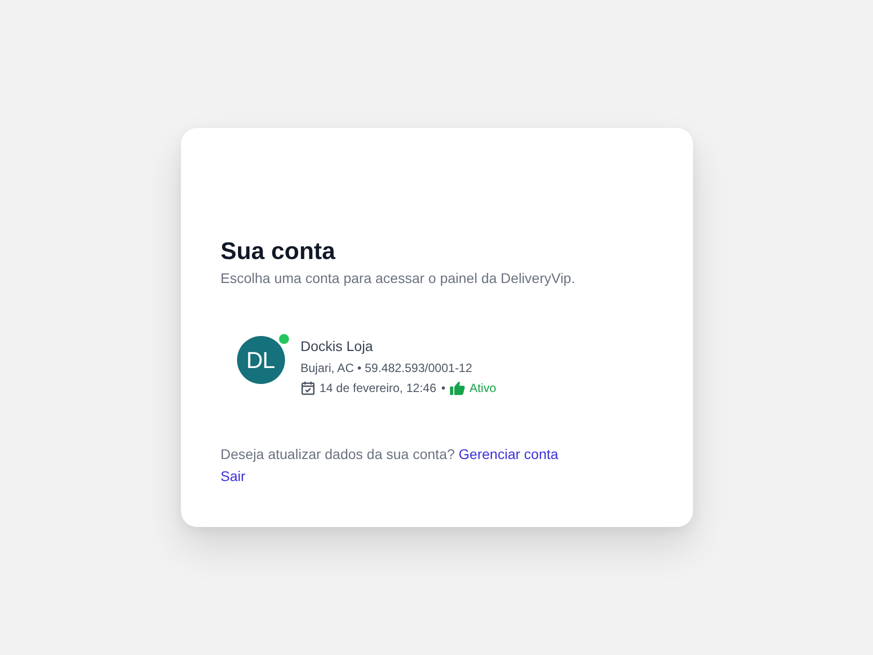 The image size is (873, 655). Describe the element at coordinates (278, 252) in the screenshot. I see `dialog-title: Sua conta` at that location.